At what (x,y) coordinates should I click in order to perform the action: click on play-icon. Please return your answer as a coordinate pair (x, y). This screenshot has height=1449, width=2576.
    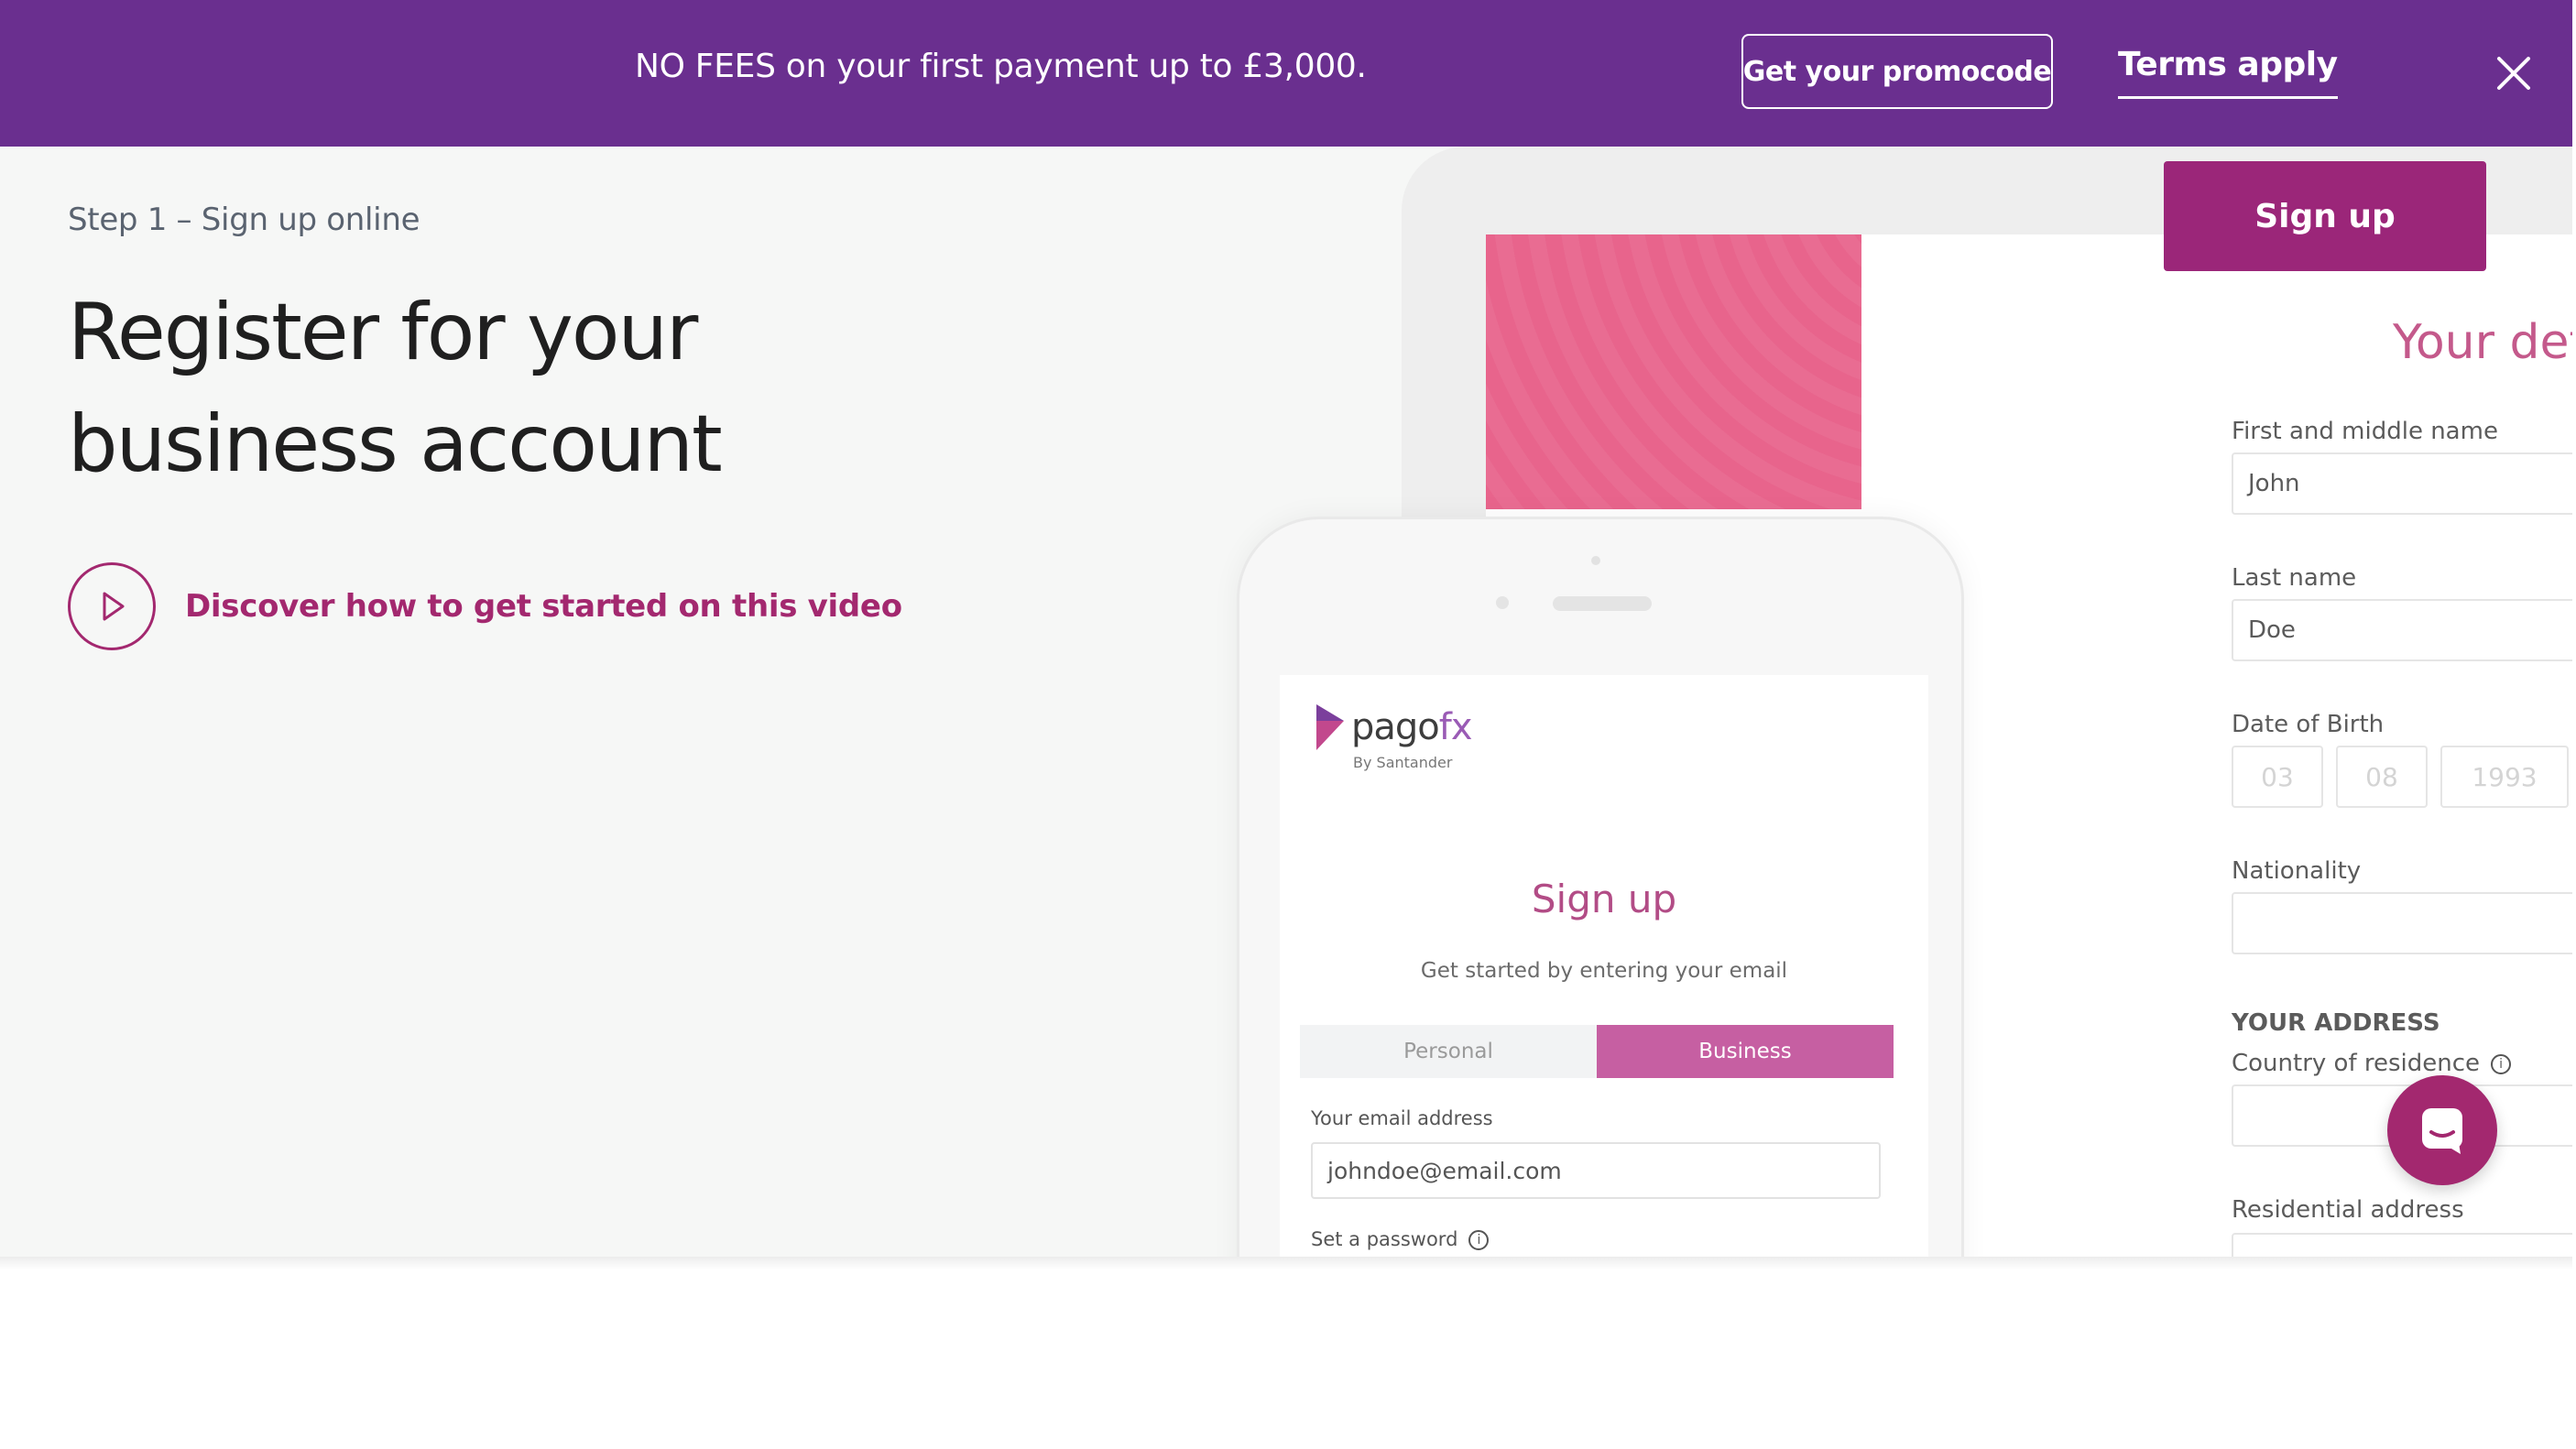
    Looking at the image, I should click on (112, 606).